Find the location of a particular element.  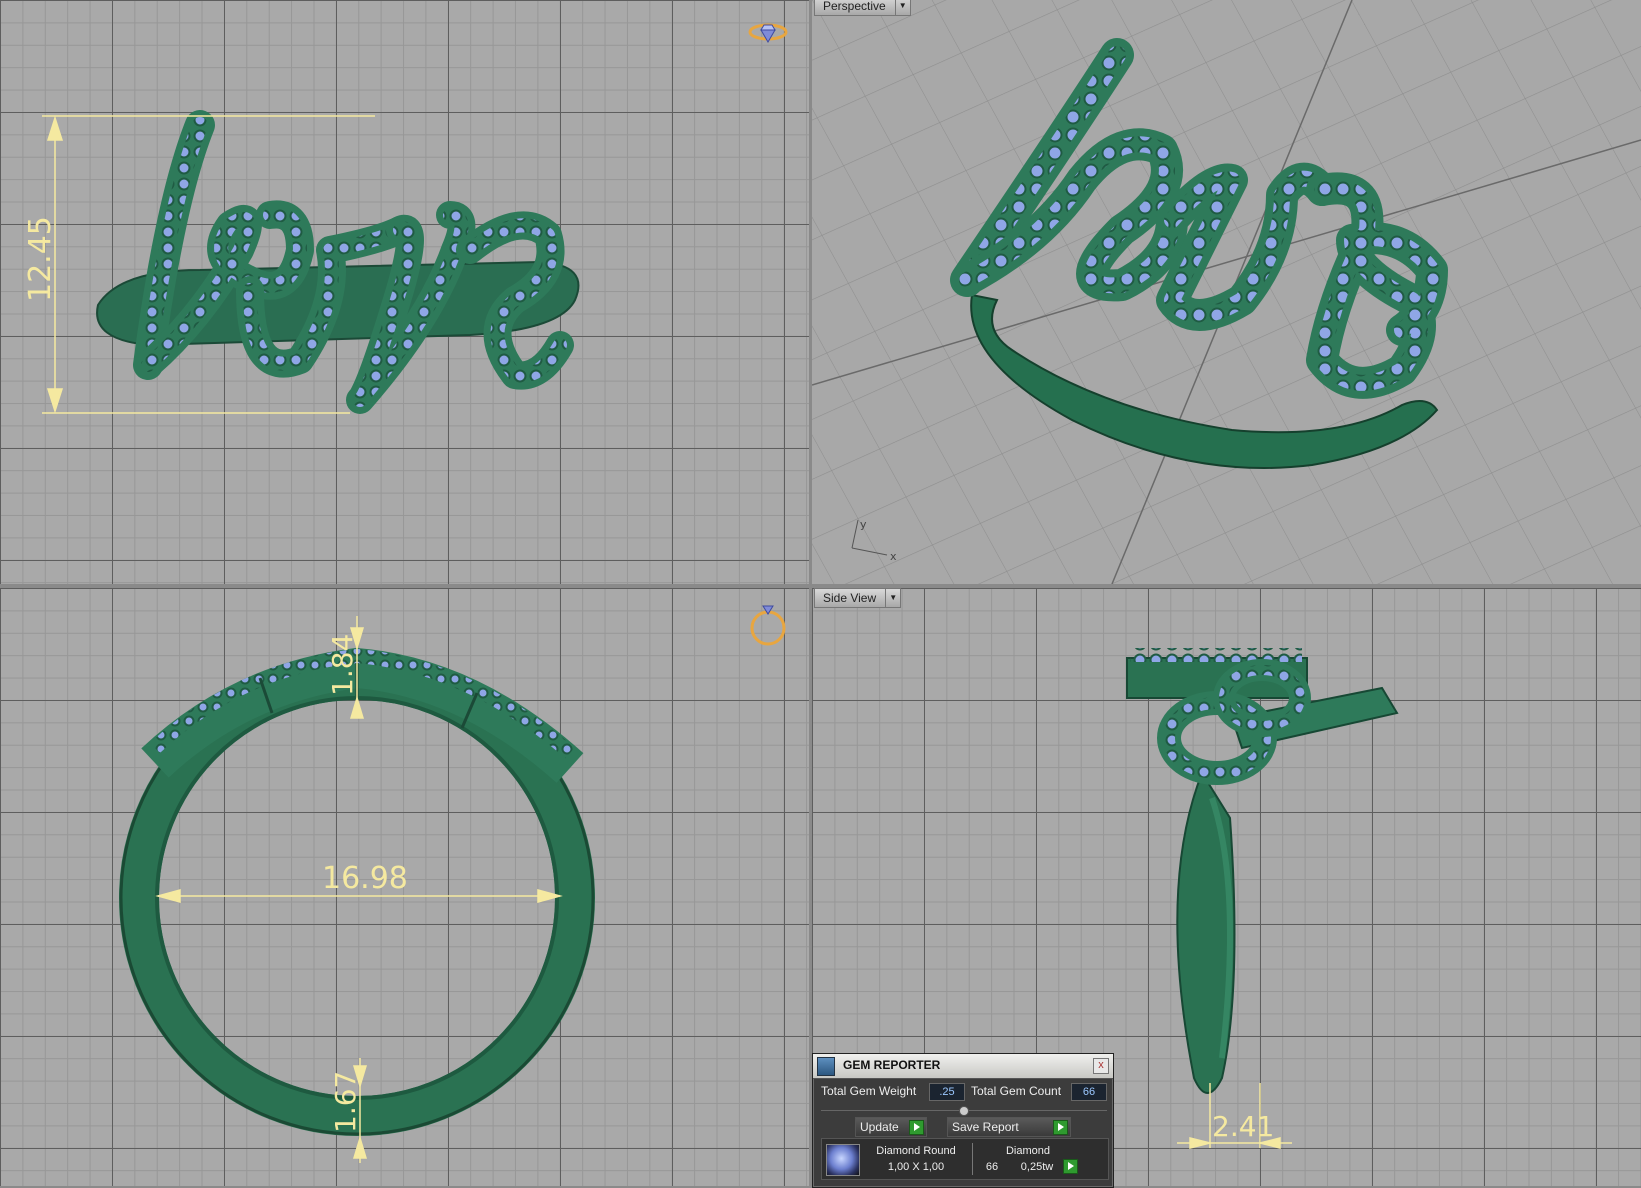

side-view-label: Side View is located at coordinates (850, 598).